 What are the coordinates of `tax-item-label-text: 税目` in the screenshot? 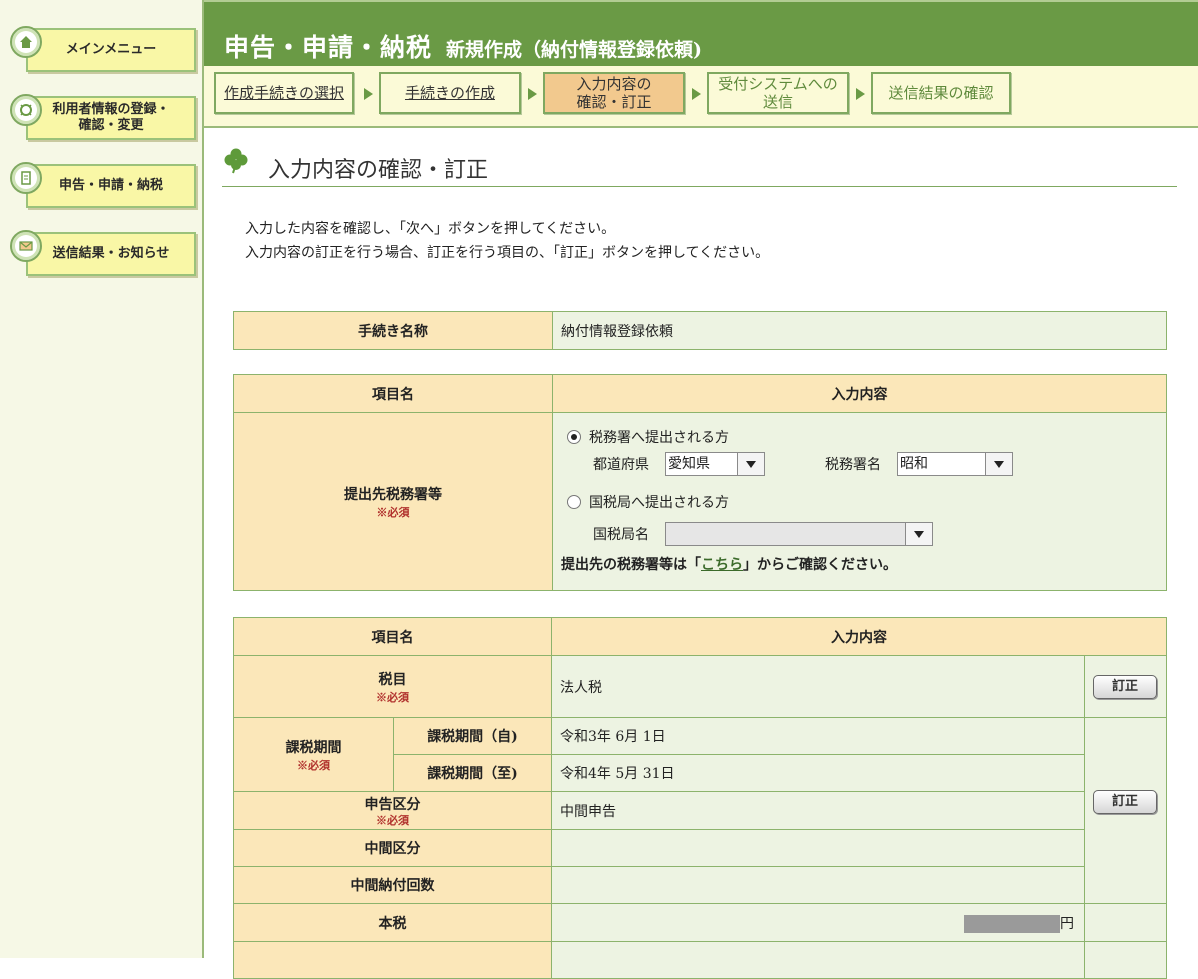 It's located at (392, 679).